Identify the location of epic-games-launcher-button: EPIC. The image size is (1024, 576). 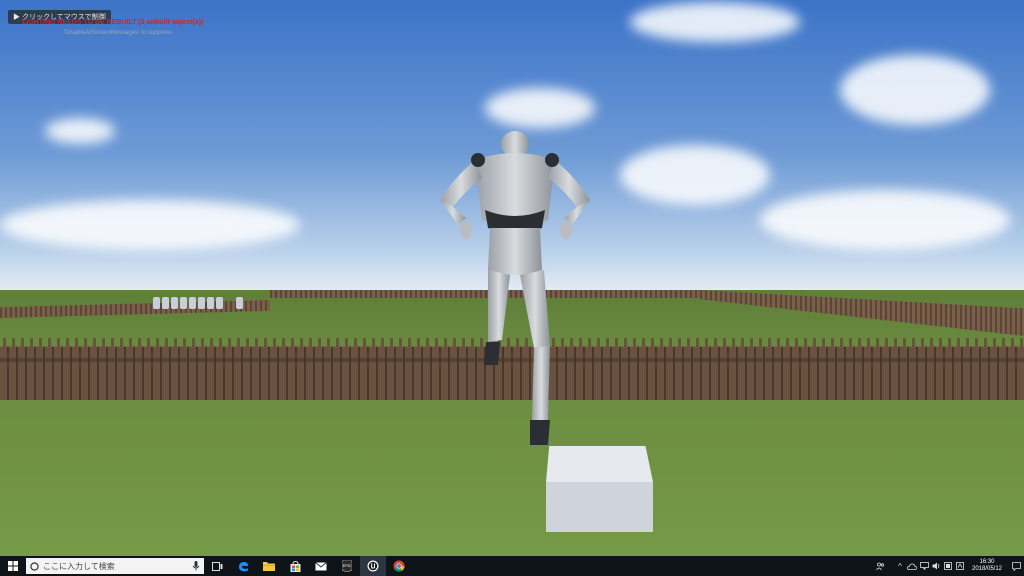
(347, 566).